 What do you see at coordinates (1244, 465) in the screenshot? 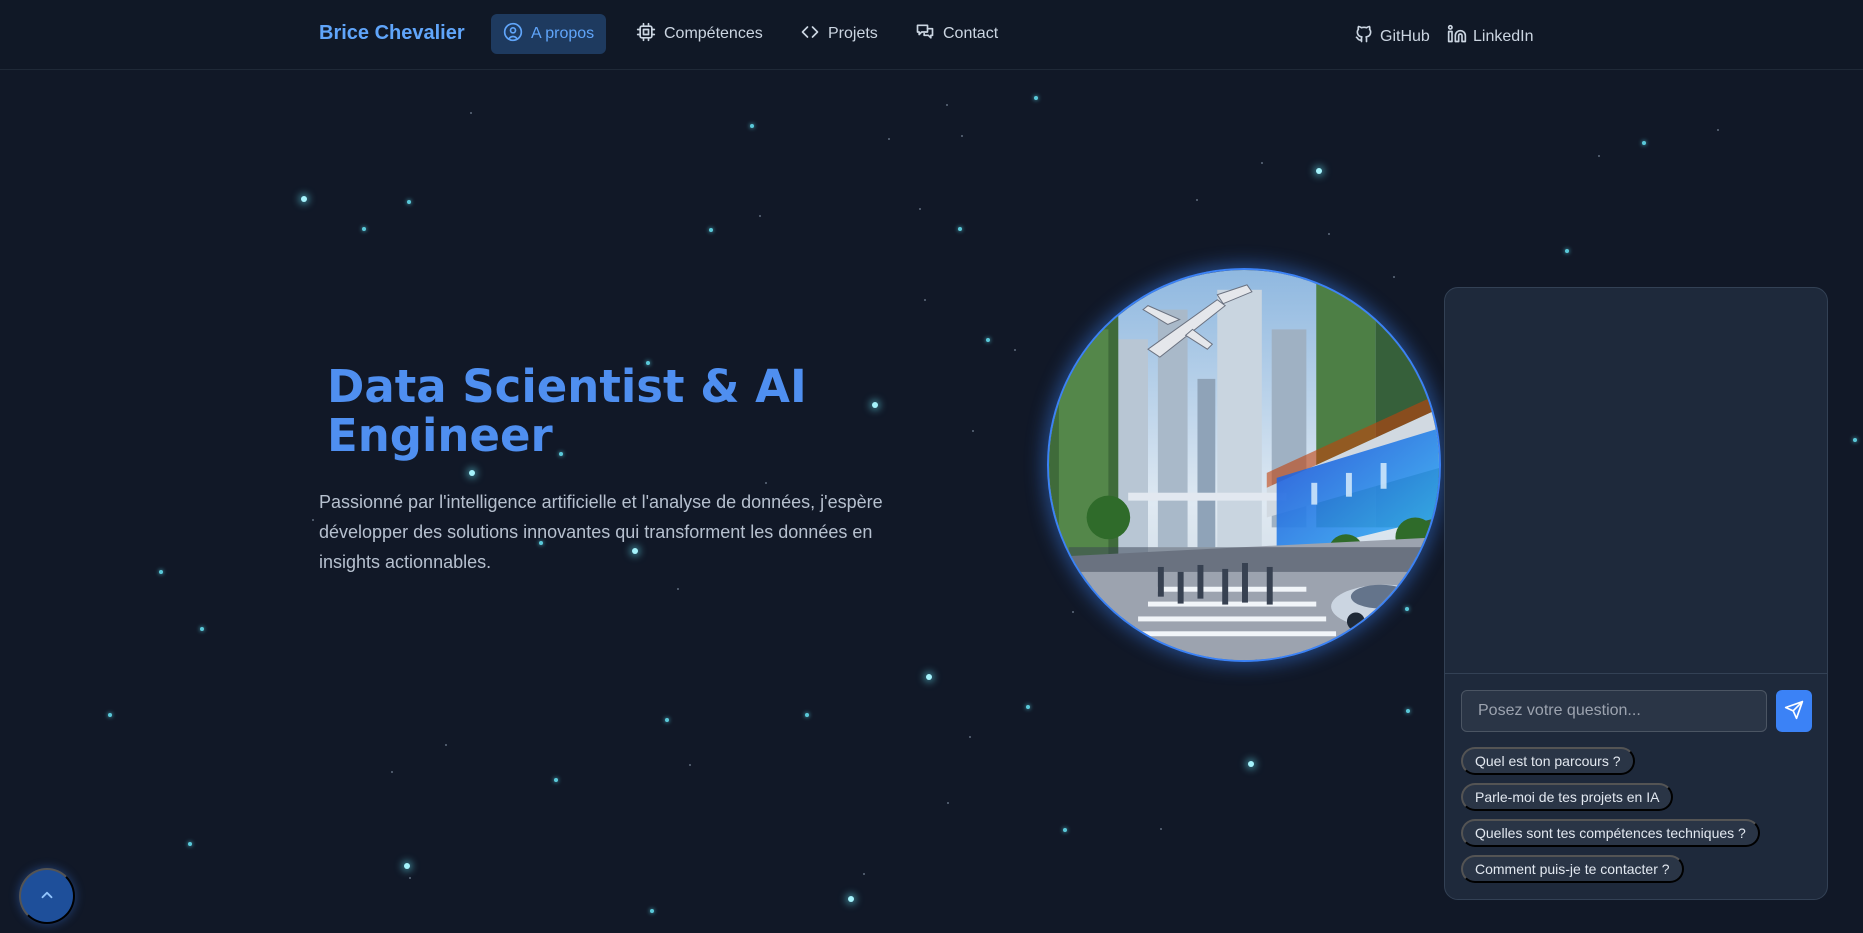
I see `futuristic-city-illustration` at bounding box center [1244, 465].